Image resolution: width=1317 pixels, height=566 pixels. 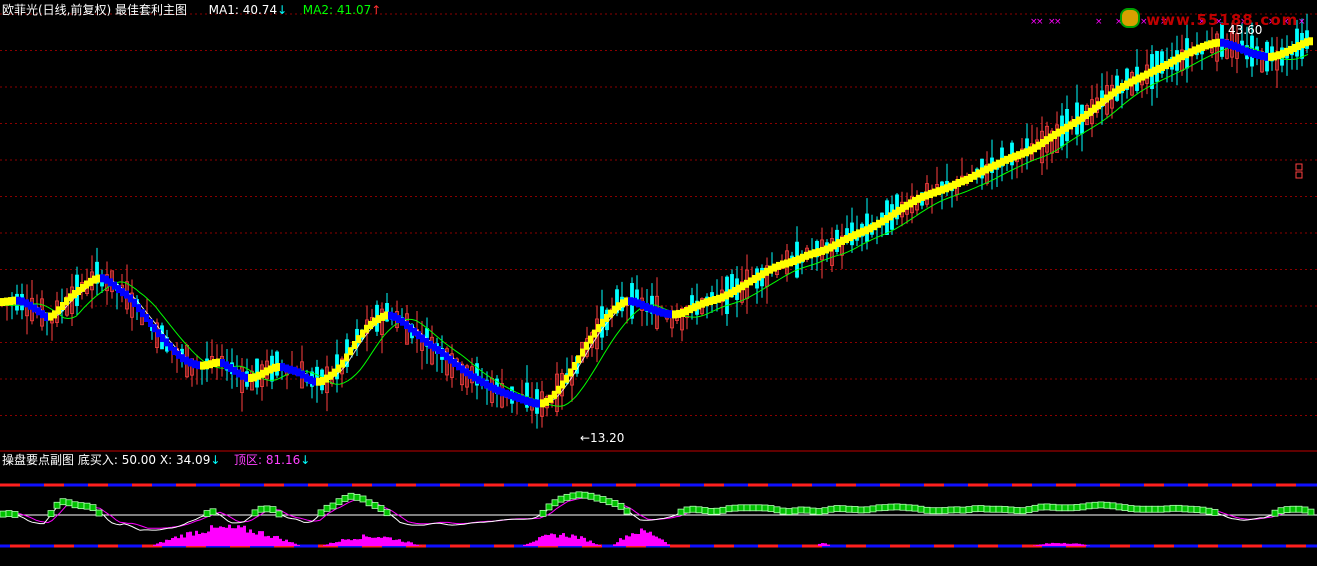 What do you see at coordinates (654, 512) in the screenshot?
I see `sub-oscillator-line` at bounding box center [654, 512].